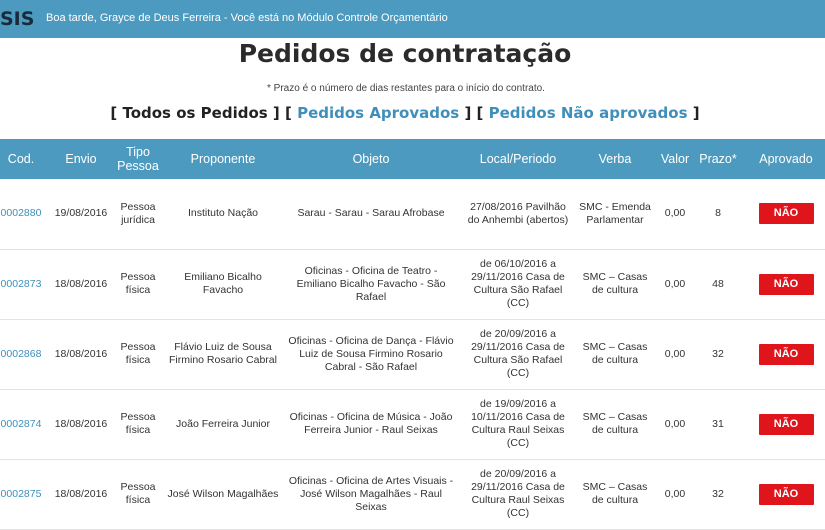  Describe the element at coordinates (405, 53) in the screenshot. I see `page-title: Pedidos de contratação` at that location.